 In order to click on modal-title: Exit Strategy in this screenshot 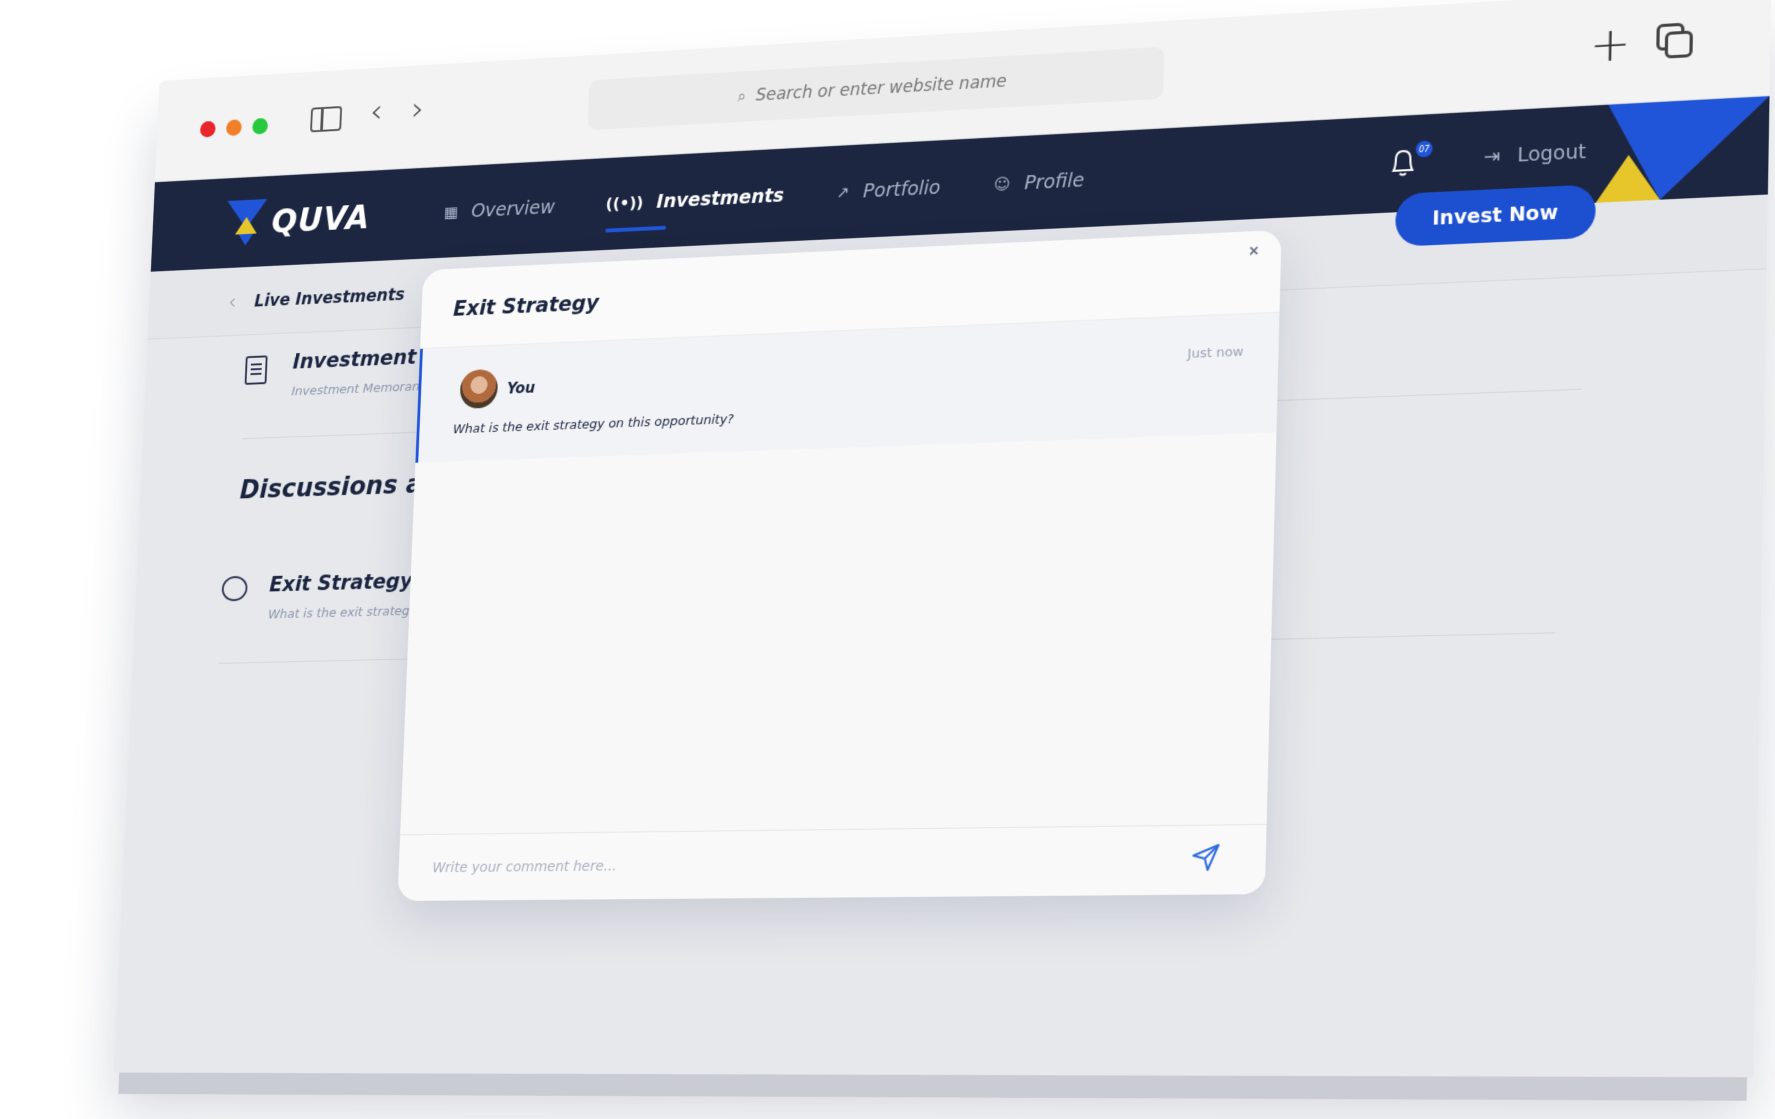, I will do `click(526, 305)`.